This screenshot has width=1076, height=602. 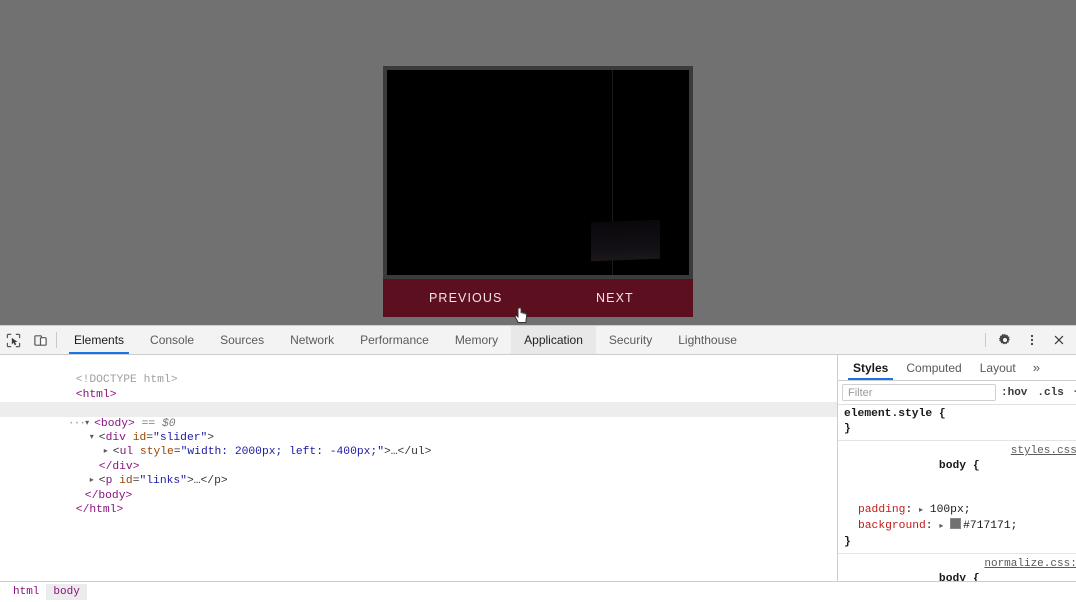 I want to click on dom-line-html-open: <html>, so click(x=418, y=387).